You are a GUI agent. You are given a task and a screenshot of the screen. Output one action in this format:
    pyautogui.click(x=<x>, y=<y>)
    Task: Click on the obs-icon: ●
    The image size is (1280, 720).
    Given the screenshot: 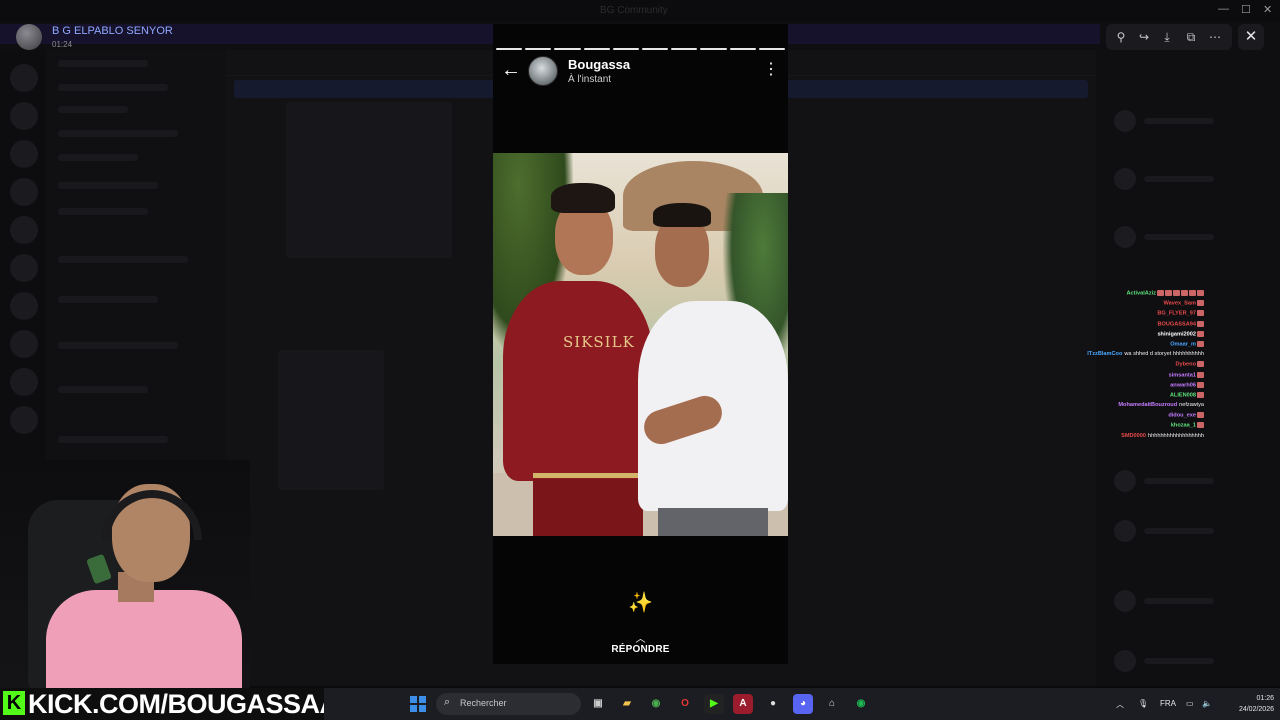 What is the action you would take?
    pyautogui.click(x=773, y=704)
    